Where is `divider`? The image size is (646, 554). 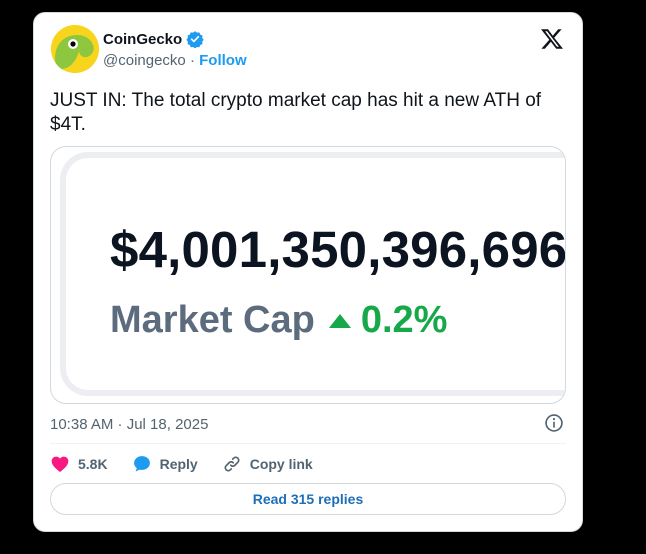
divider is located at coordinates (308, 443).